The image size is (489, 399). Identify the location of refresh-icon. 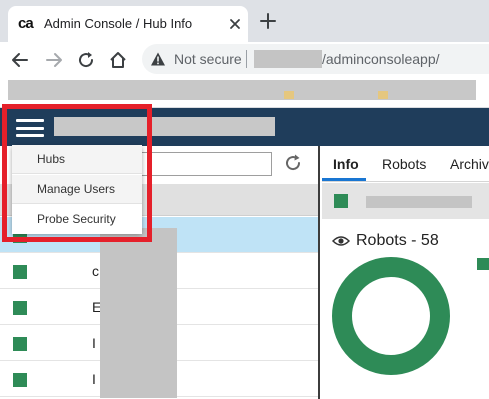
(293, 163).